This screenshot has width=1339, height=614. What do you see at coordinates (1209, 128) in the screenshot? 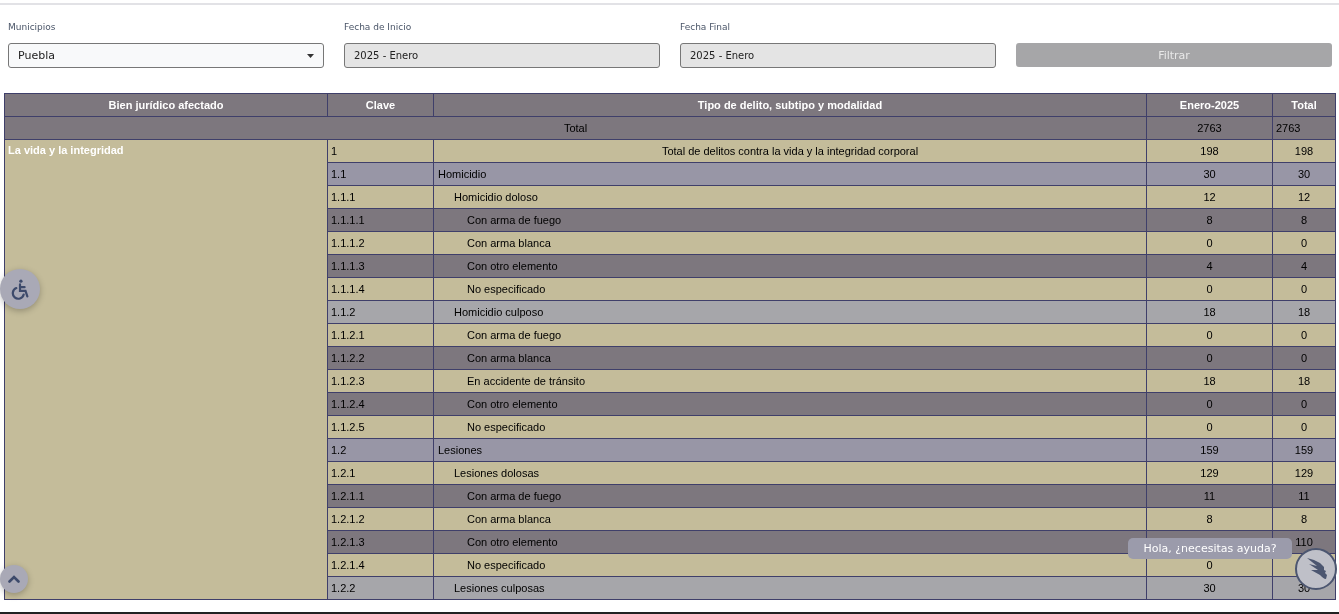
I see `table-cell: 2763` at bounding box center [1209, 128].